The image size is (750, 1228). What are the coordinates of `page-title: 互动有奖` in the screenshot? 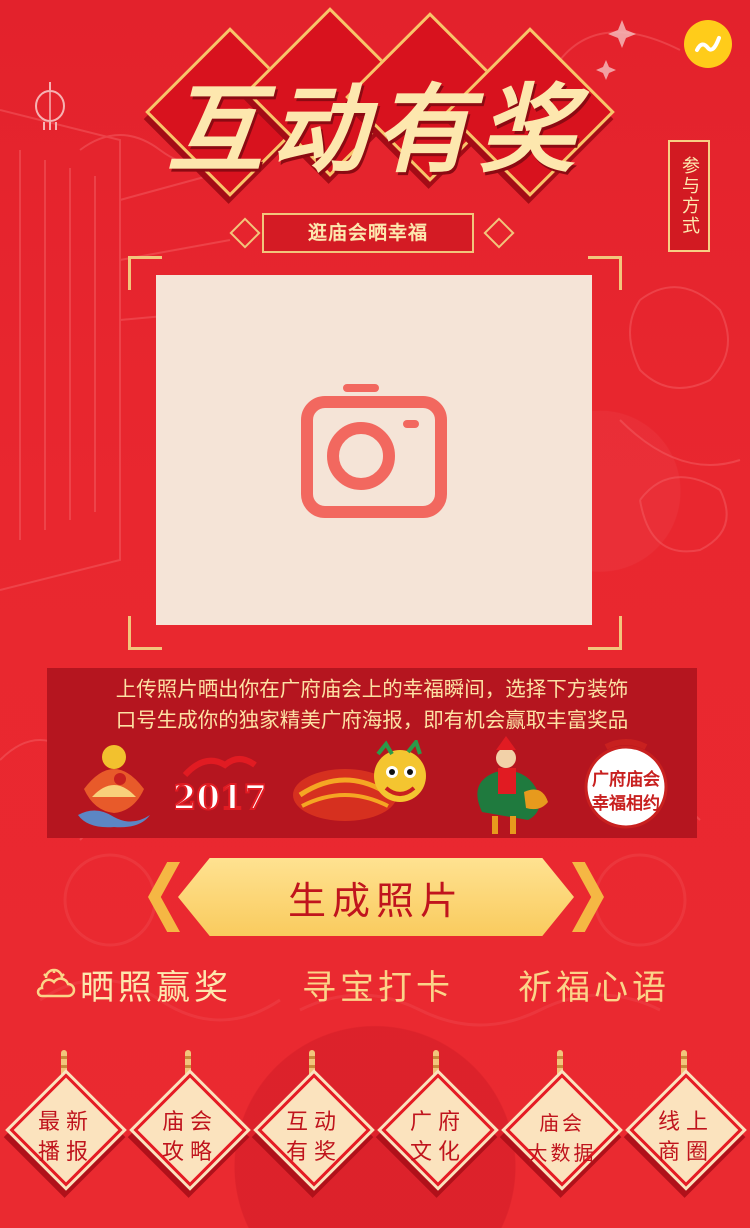 It's located at (375, 129).